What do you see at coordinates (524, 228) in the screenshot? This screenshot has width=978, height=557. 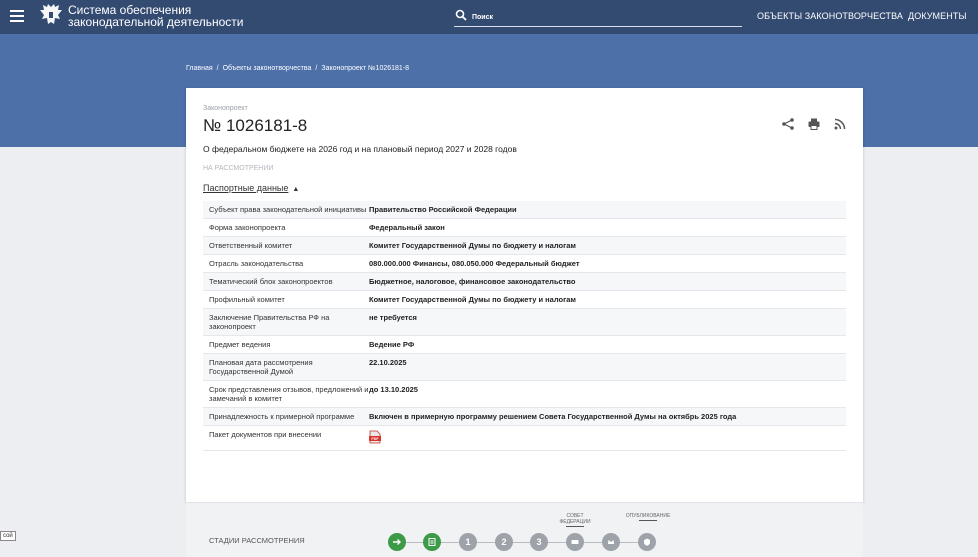 I see `table-row: Форма законопроекта Федеральный закон` at bounding box center [524, 228].